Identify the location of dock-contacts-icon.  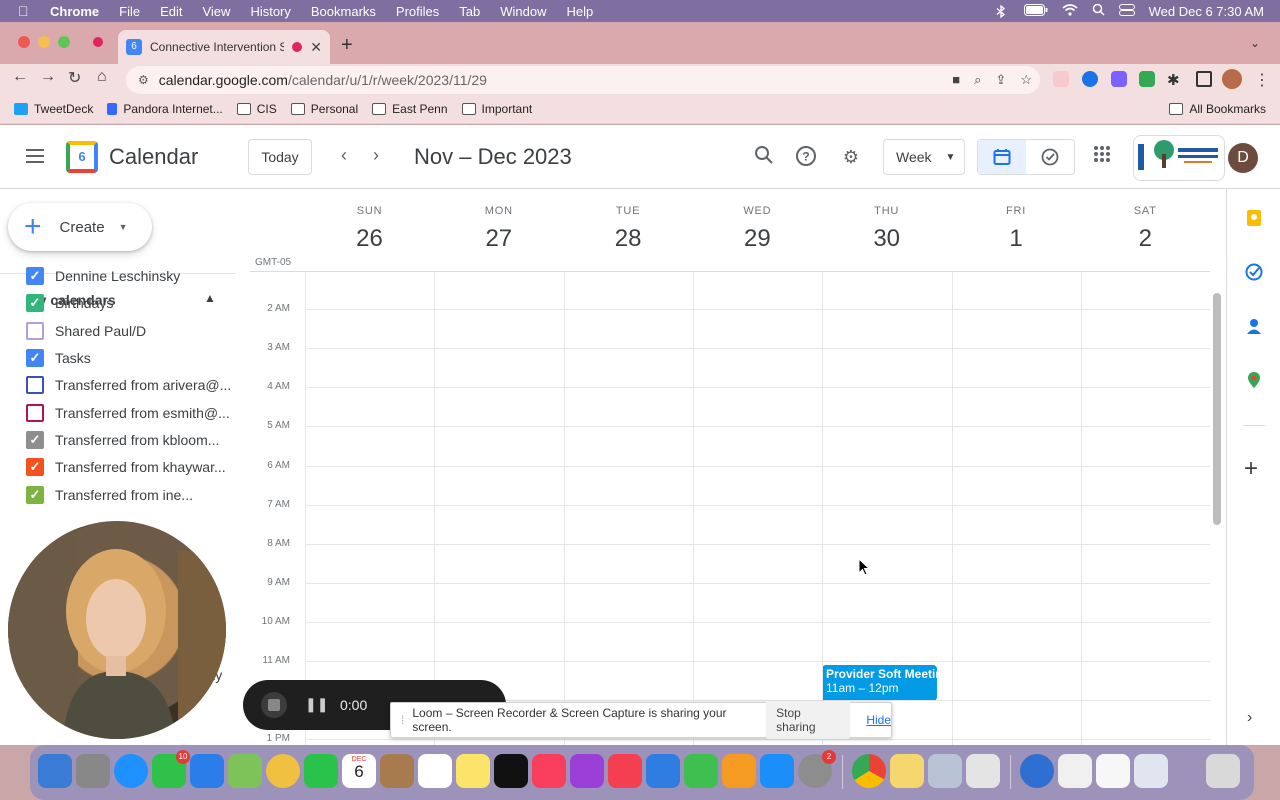
(397, 771).